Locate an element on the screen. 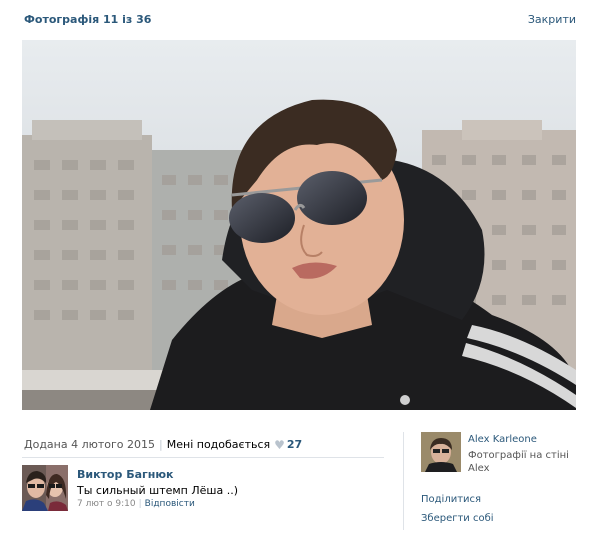 This screenshot has width=600, height=534. save-to-my-photos-link: Зберегти собі is located at coordinates (457, 518).